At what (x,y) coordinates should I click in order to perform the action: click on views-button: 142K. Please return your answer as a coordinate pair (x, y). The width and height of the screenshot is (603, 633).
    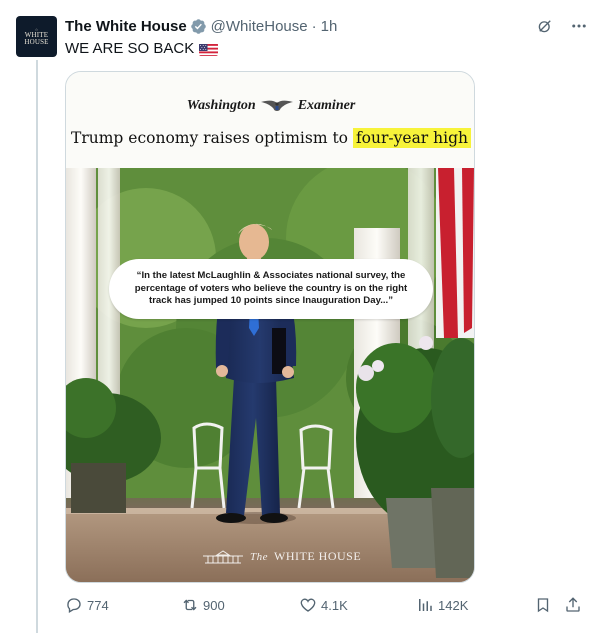
    Looking at the image, I should click on (442, 605).